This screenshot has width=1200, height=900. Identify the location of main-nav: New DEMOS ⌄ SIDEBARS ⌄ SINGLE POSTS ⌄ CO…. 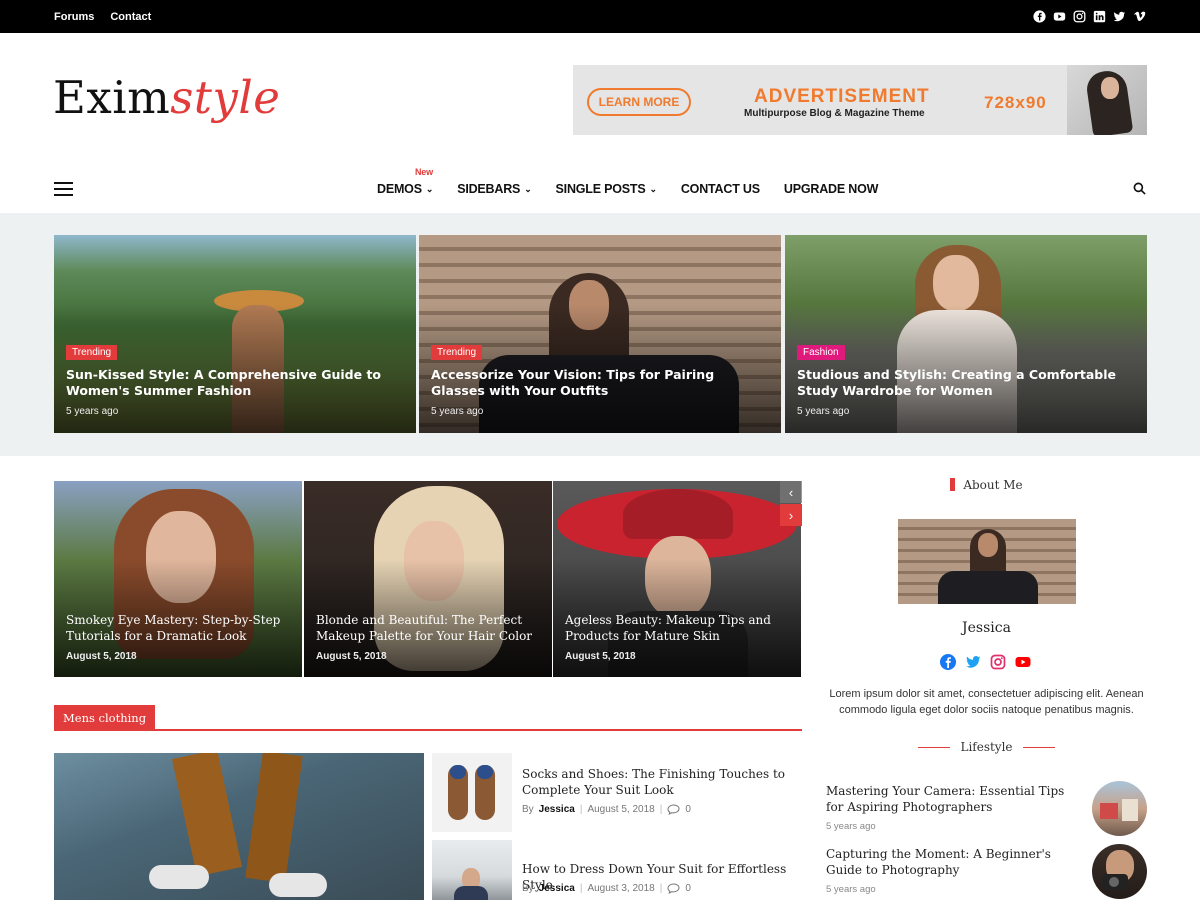
(600, 189).